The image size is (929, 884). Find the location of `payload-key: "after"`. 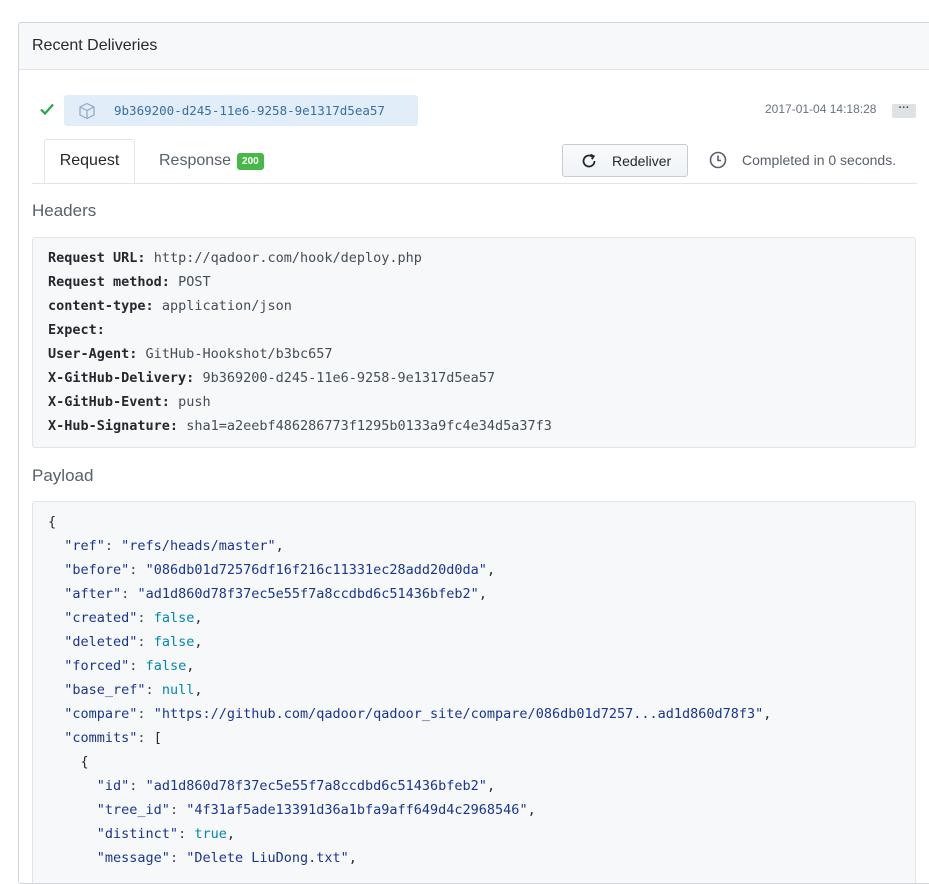

payload-key: "after" is located at coordinates (93, 594).